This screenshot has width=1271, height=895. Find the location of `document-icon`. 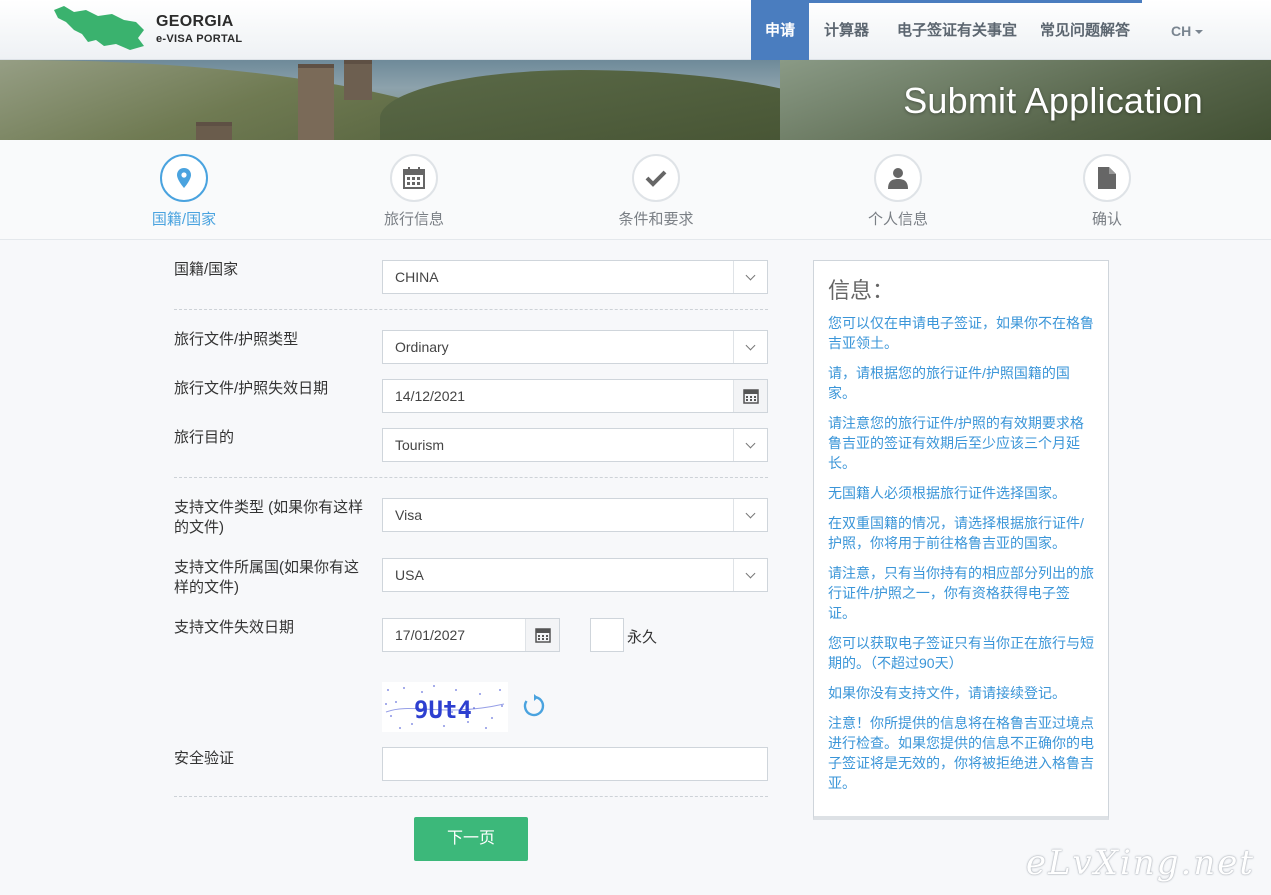

document-icon is located at coordinates (1107, 178).